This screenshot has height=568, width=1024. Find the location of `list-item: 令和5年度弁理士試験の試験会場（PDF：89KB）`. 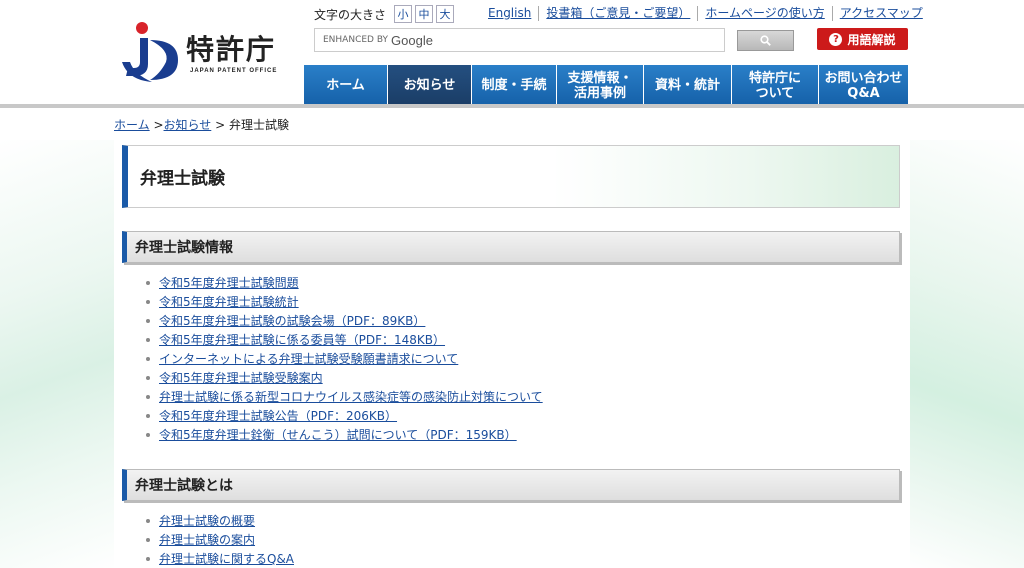

list-item: 令和5年度弁理士試験の試験会場（PDF：89KB） is located at coordinates (344, 320).